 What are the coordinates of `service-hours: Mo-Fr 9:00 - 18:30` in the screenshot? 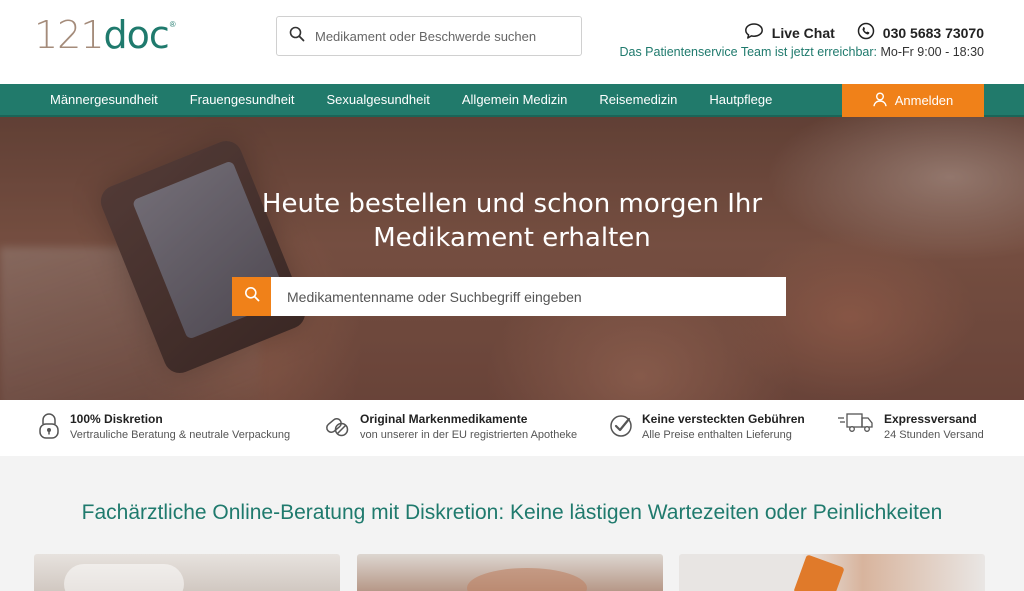 It's located at (932, 52).